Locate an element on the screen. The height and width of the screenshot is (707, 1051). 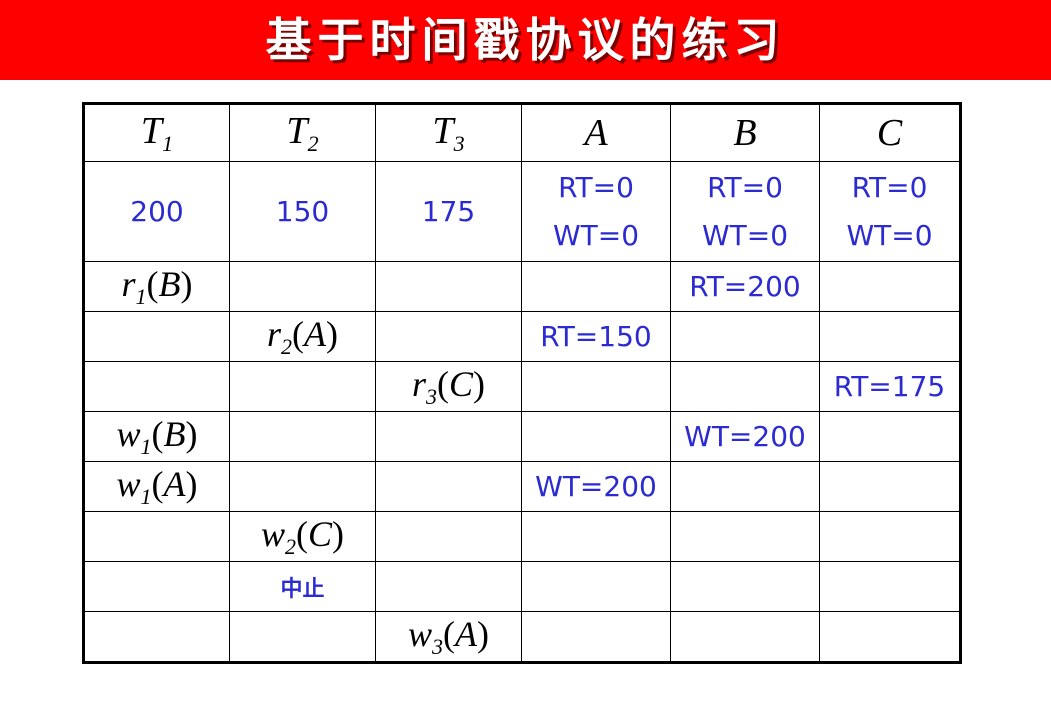
op-cell: r2(A) is located at coordinates (302, 336).